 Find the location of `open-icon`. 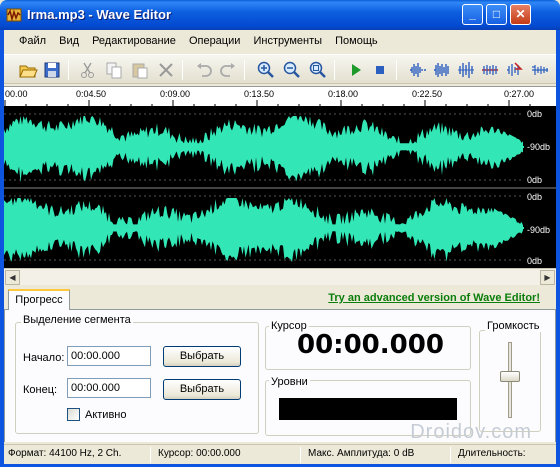

open-icon is located at coordinates (28, 70).